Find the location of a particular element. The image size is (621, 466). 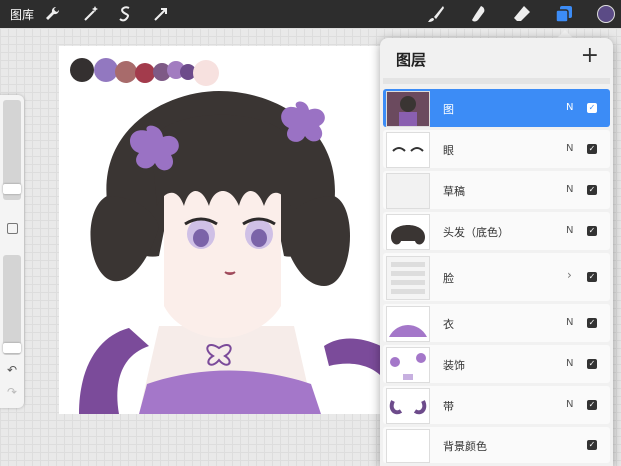

add-layer-button: + is located at coordinates (590, 56).